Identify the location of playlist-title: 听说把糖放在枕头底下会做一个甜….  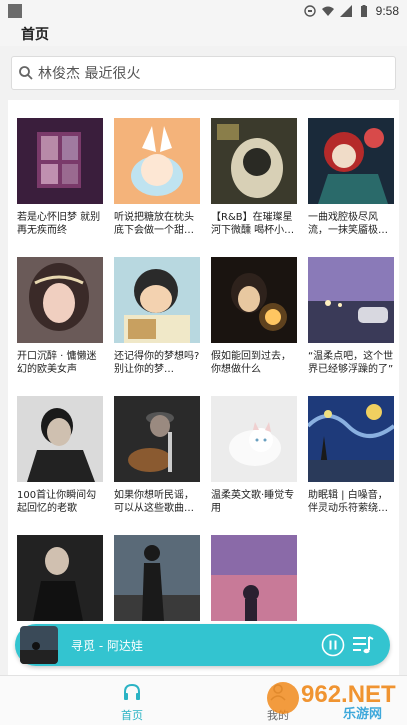
(154, 224).